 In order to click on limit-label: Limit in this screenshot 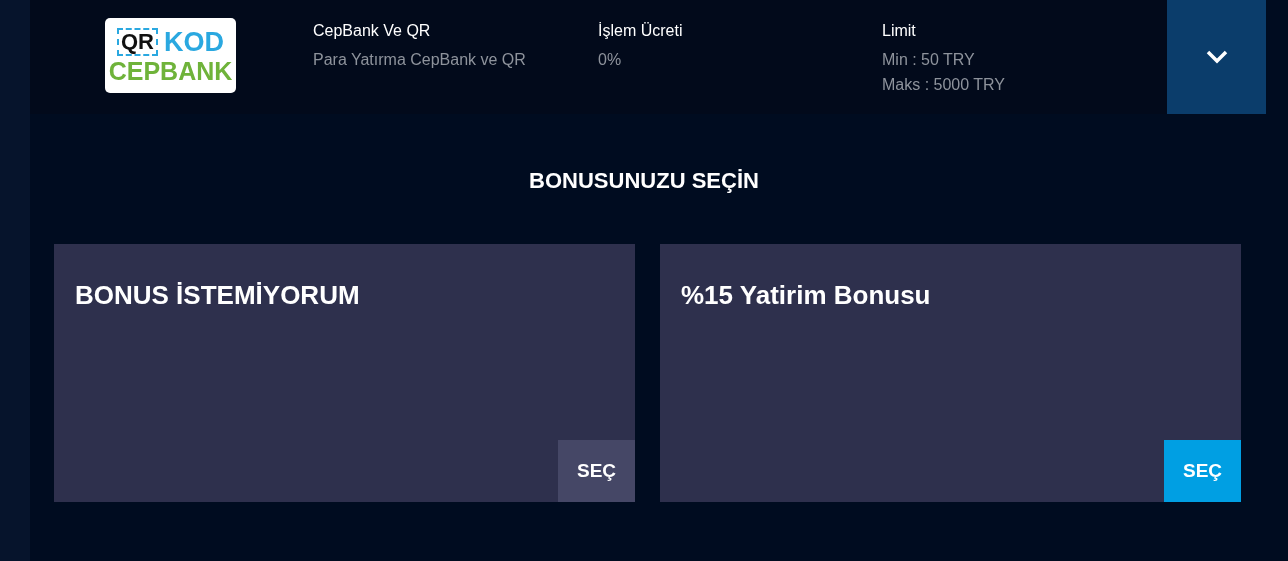, I will do `click(899, 31)`.